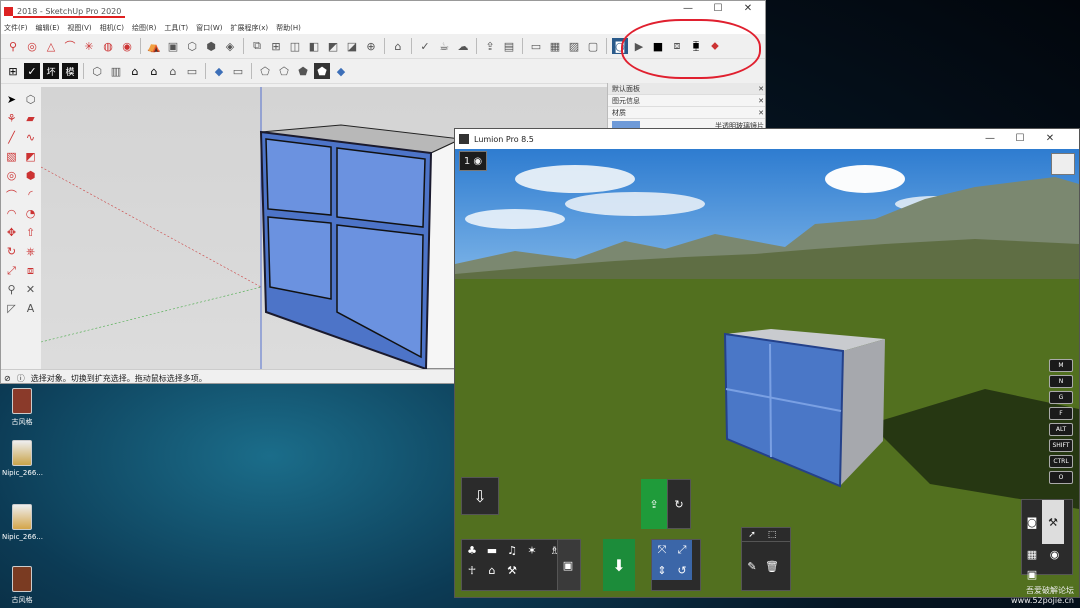 This screenshot has width=1080, height=608. Describe the element at coordinates (619, 565) in the screenshot. I see `place-object-button: ⬇` at that location.